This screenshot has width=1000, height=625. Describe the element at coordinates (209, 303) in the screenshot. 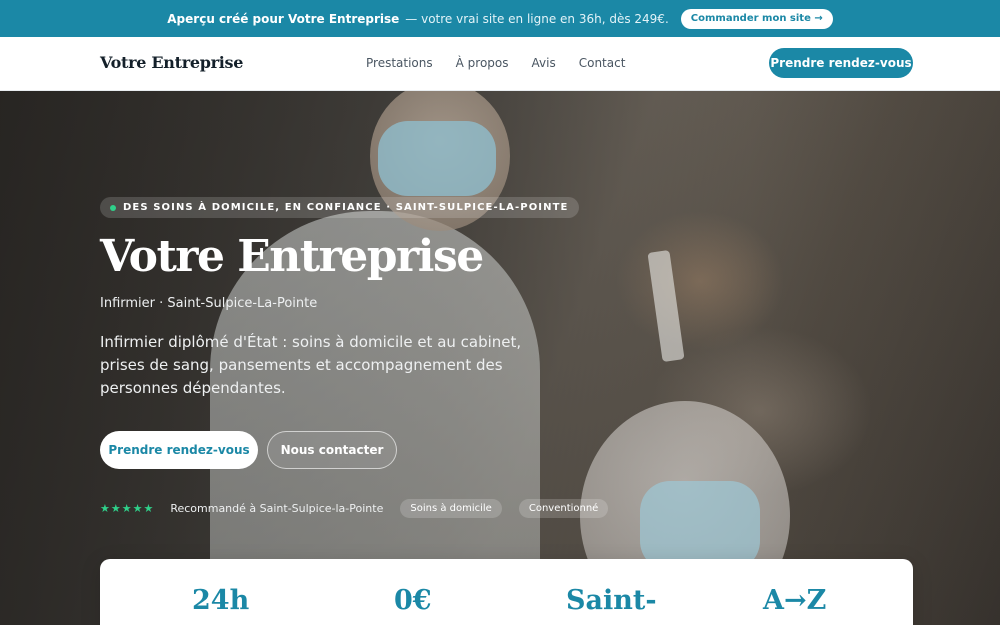

I see `hero-subtitle: Infirmier · Saint-Sulpice-La-Pointe` at that location.